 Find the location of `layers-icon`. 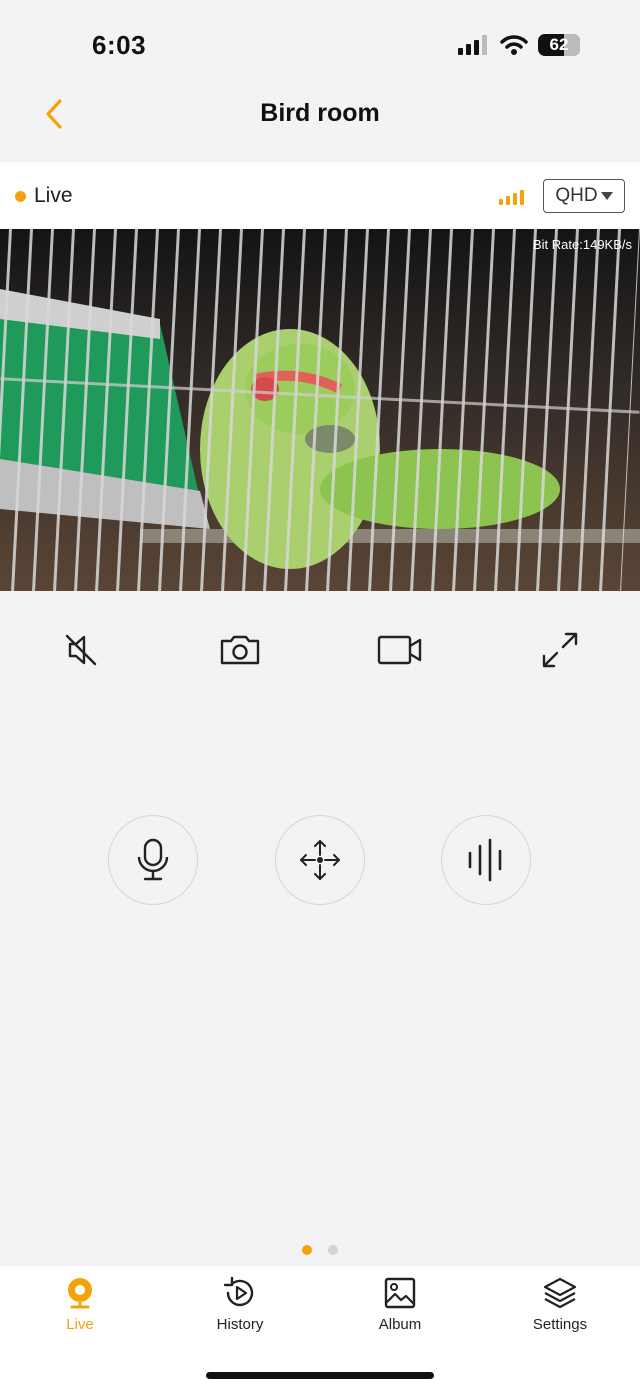

layers-icon is located at coordinates (560, 1293).